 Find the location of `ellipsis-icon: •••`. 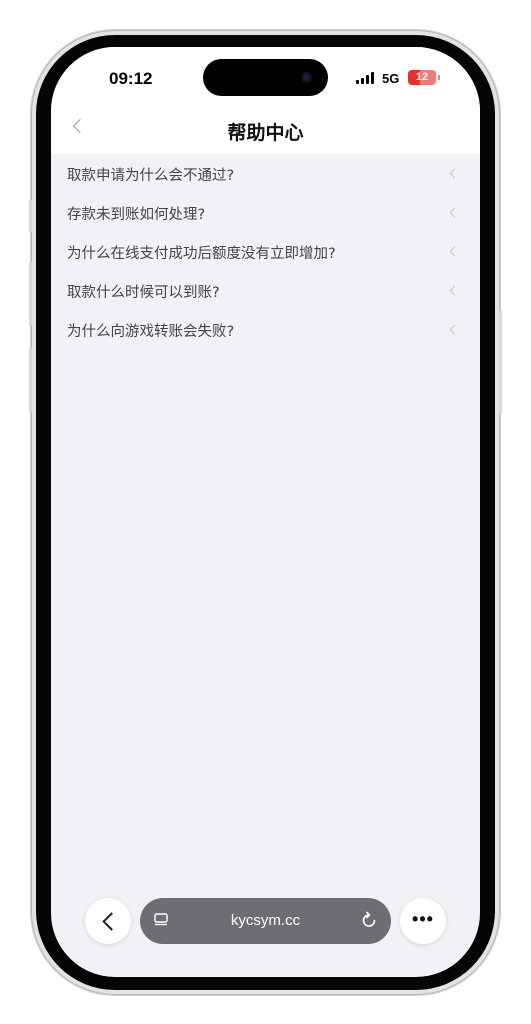

ellipsis-icon: ••• is located at coordinates (423, 919).